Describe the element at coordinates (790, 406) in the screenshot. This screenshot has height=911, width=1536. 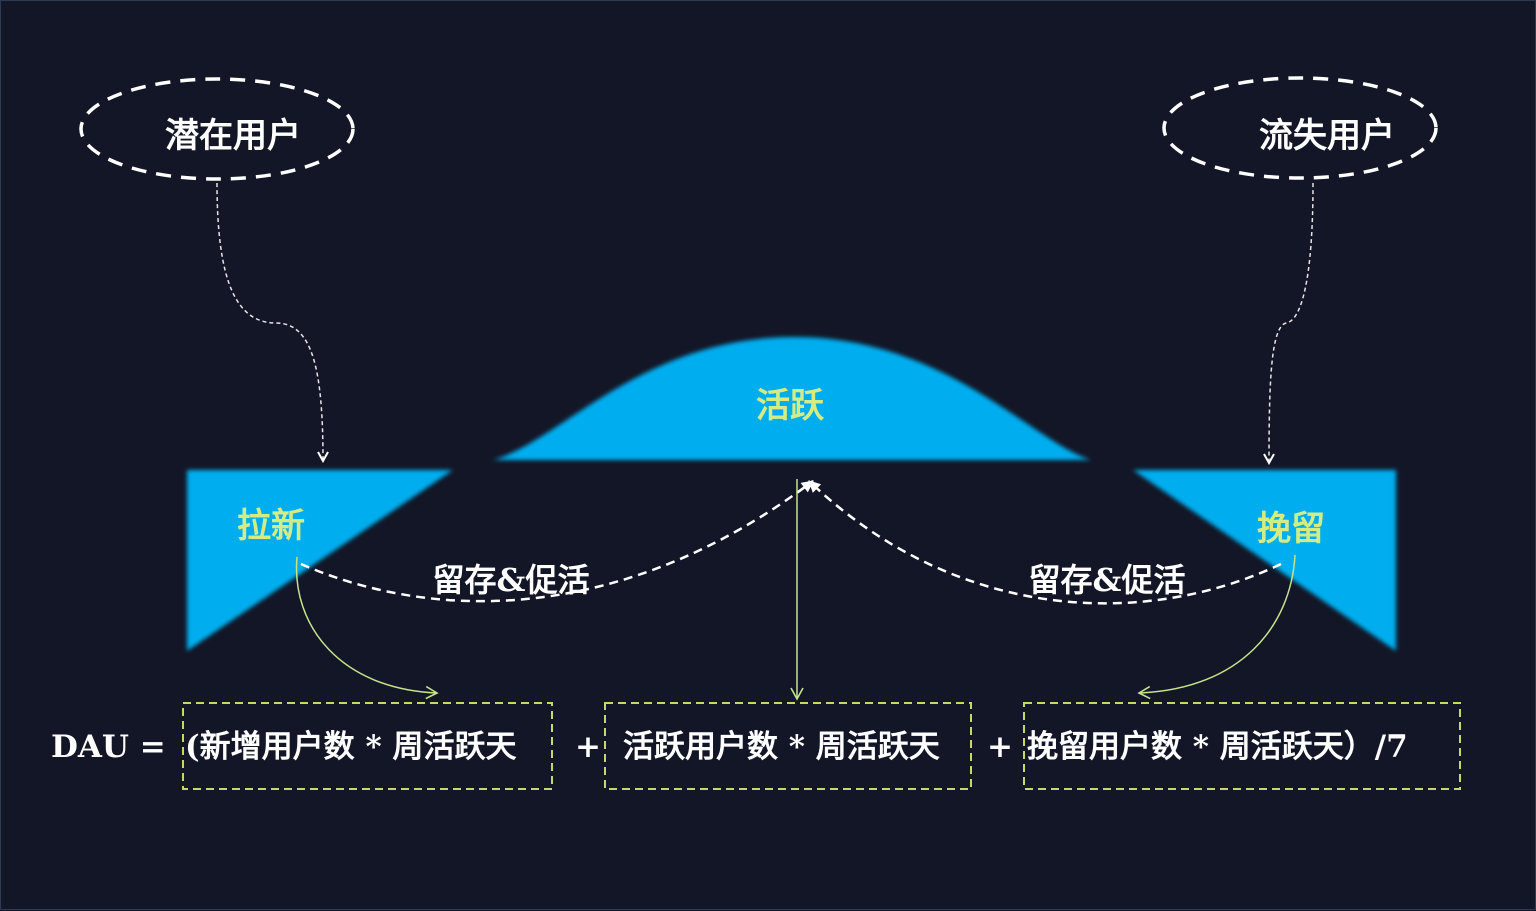
I see `active-label: 活跃` at that location.